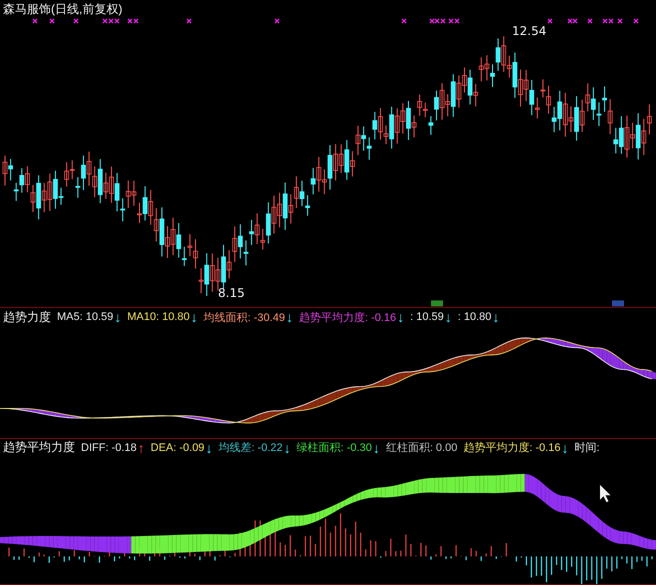  What do you see at coordinates (244, 317) in the screenshot?
I see `indicator-reading: 均线面积: -30.49` at bounding box center [244, 317].